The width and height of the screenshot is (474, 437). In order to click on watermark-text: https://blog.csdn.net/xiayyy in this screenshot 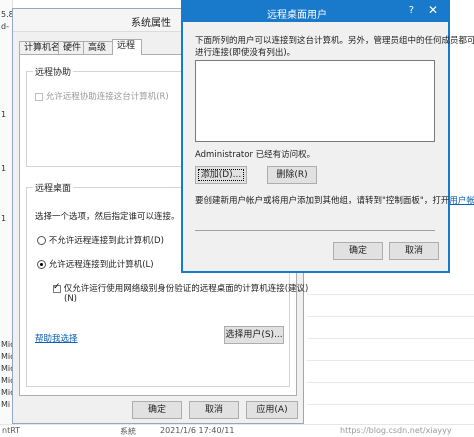, I will do `click(396, 430)`.